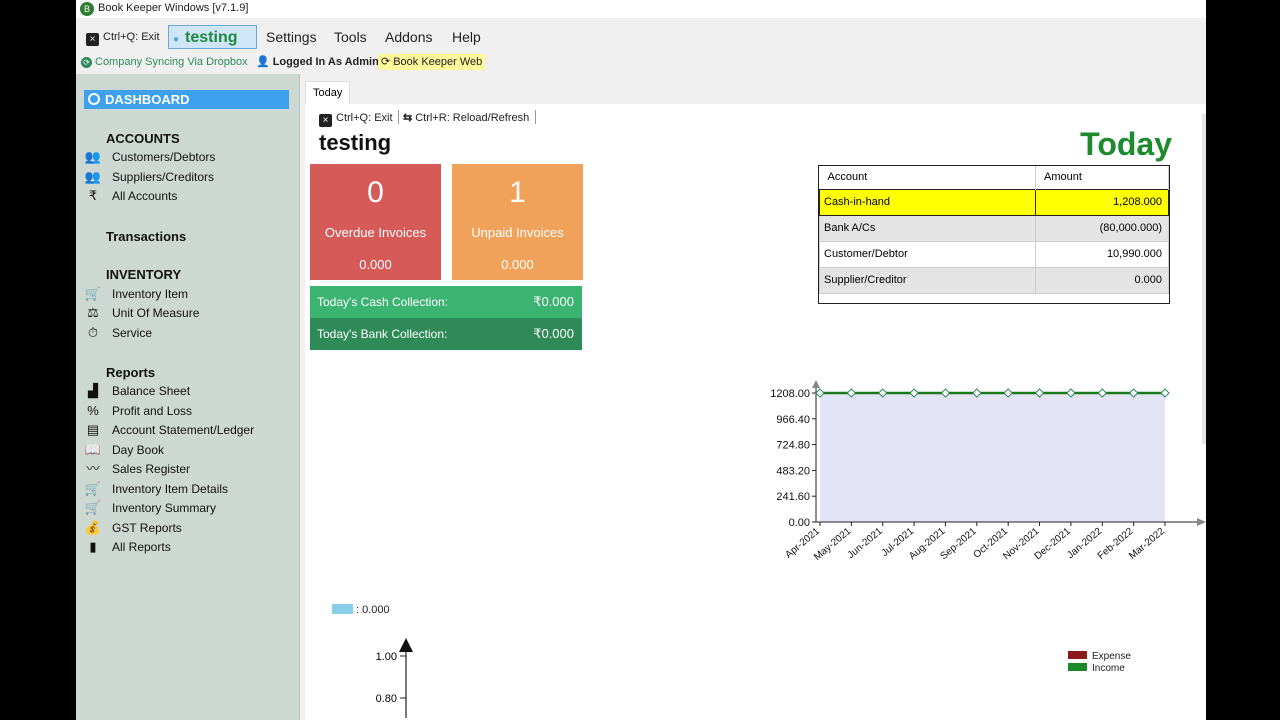 Image resolution: width=1280 pixels, height=720 pixels. I want to click on sync-label: Company Syncing Via Dropbox, so click(171, 62).